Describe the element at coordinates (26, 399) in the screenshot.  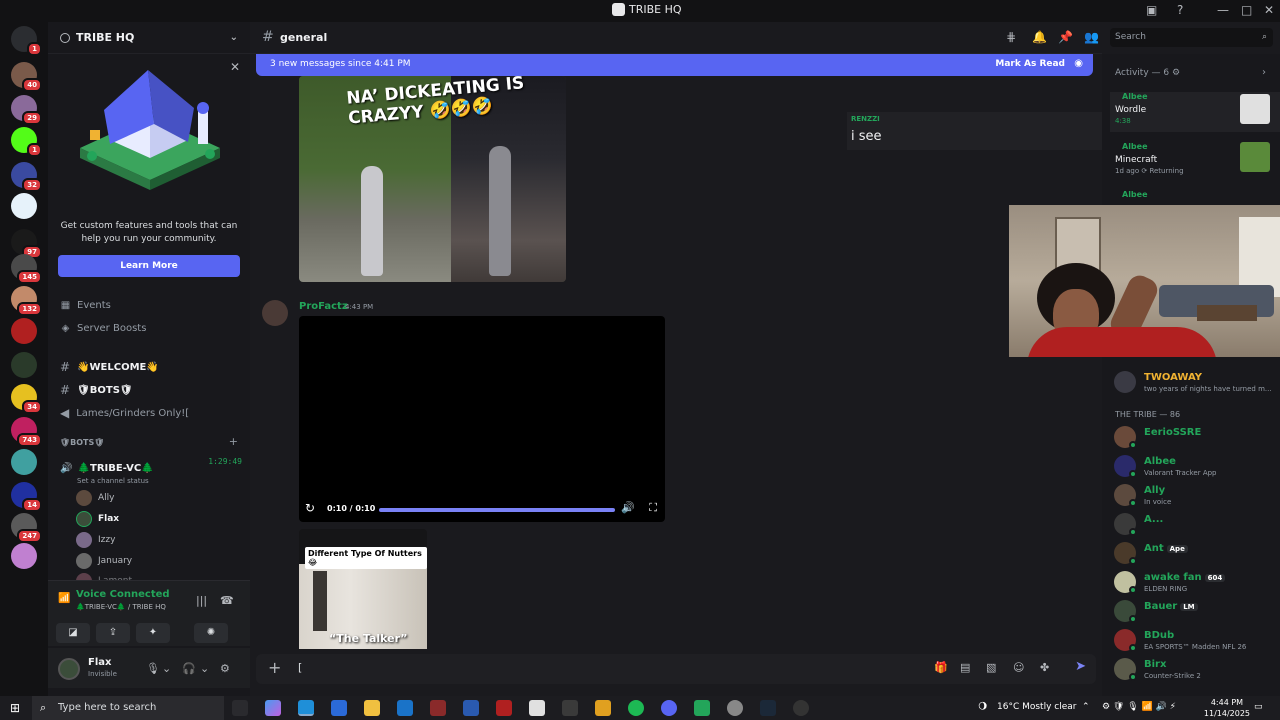
I see `server-icon: 34` at that location.